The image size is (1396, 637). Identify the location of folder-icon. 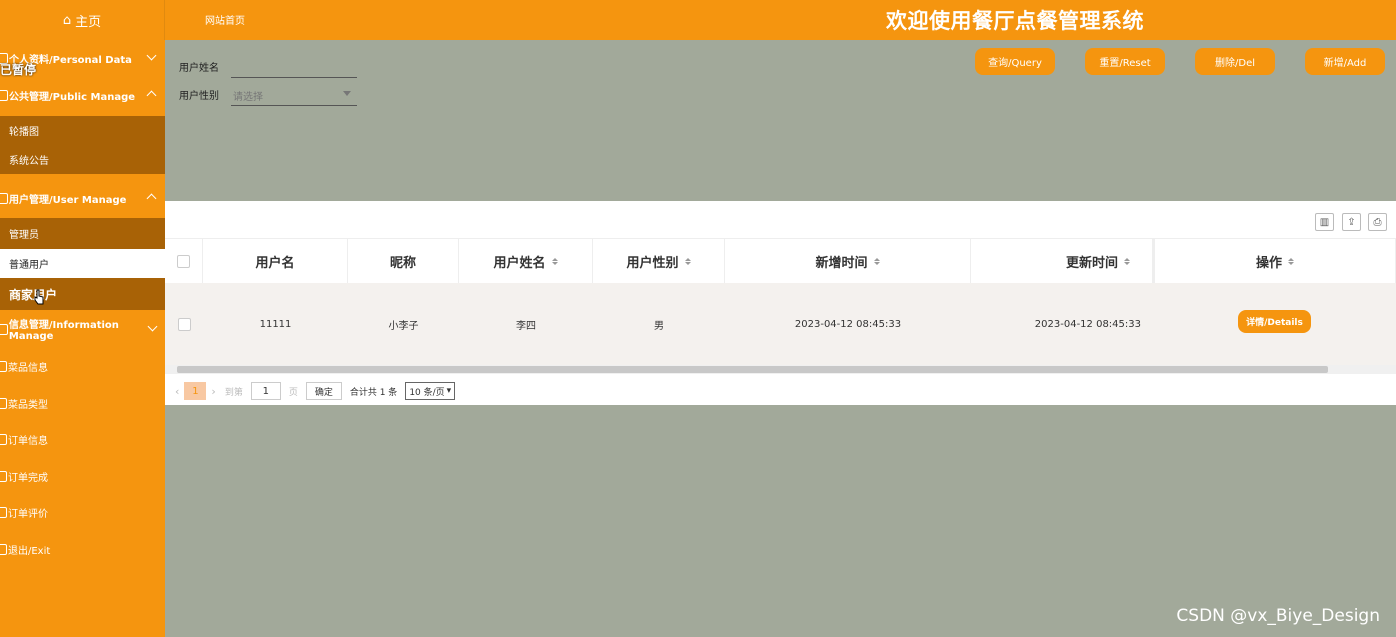
(4, 95).